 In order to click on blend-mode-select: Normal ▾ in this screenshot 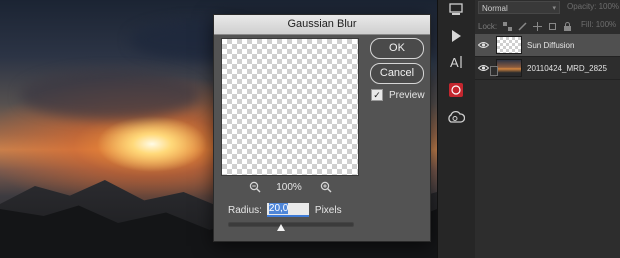, I will do `click(519, 7)`.